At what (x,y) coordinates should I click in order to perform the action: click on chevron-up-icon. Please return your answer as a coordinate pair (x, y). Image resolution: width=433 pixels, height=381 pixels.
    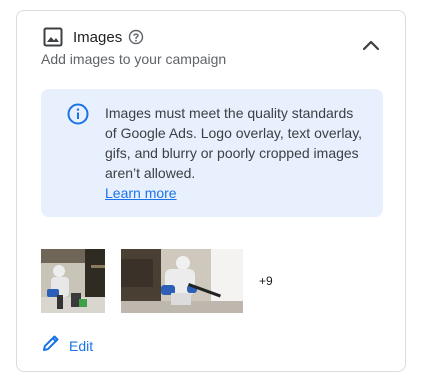
    Looking at the image, I should click on (371, 47).